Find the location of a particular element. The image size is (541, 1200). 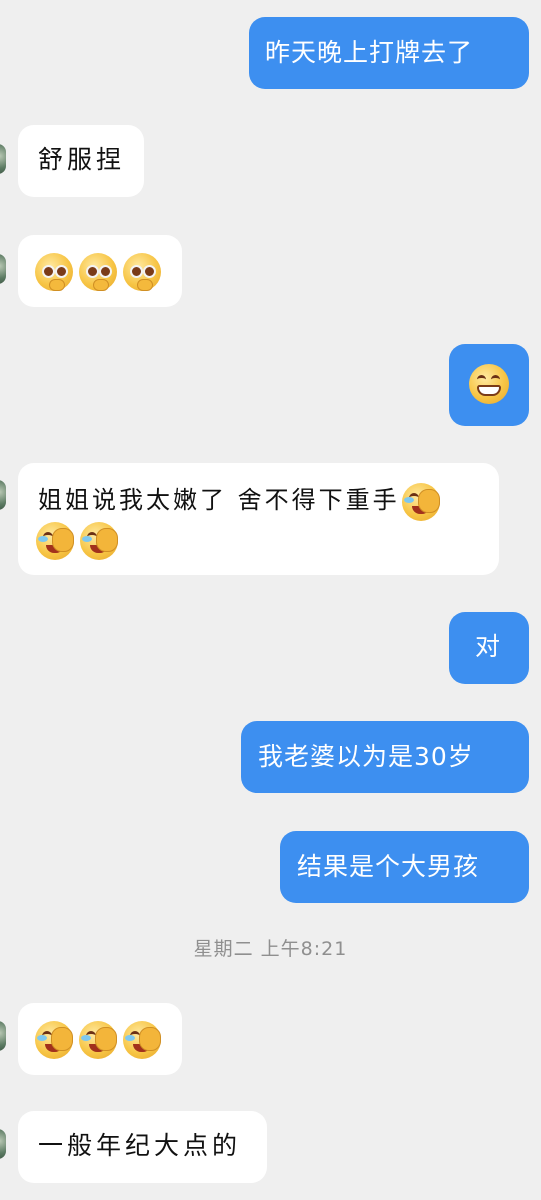

grin-emoji is located at coordinates (489, 384).